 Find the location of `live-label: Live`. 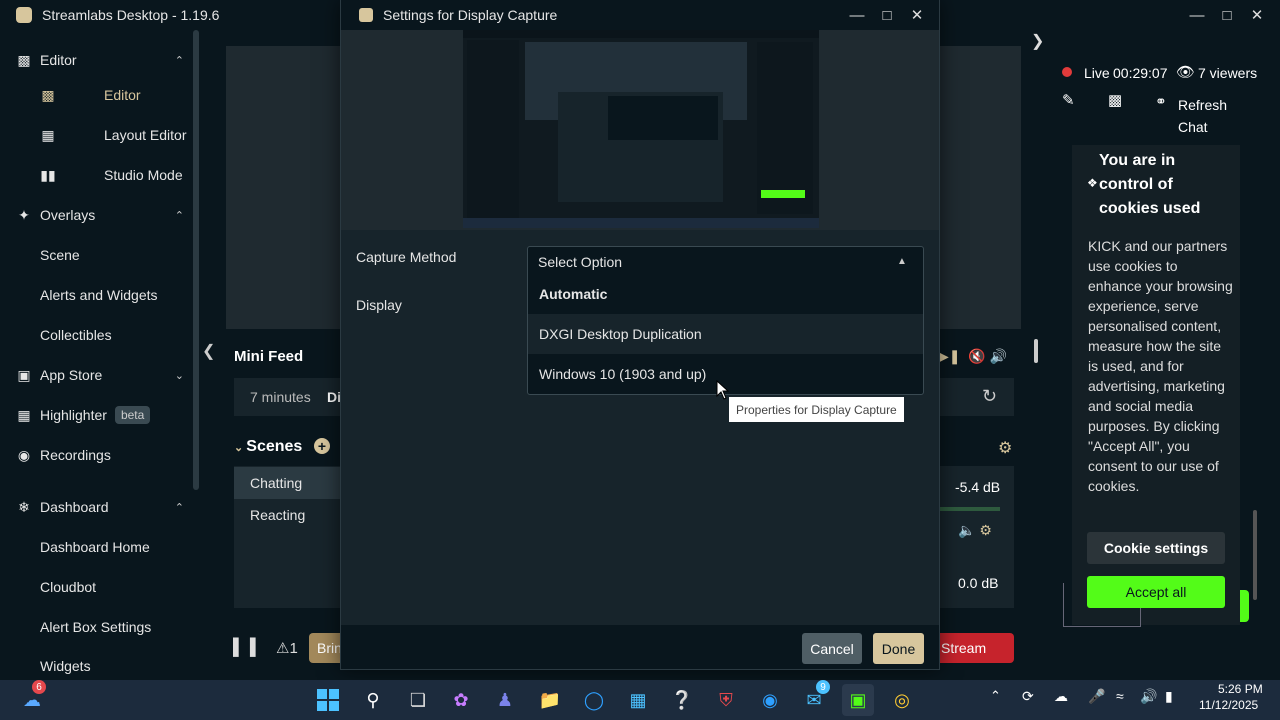

live-label: Live is located at coordinates (1097, 73).